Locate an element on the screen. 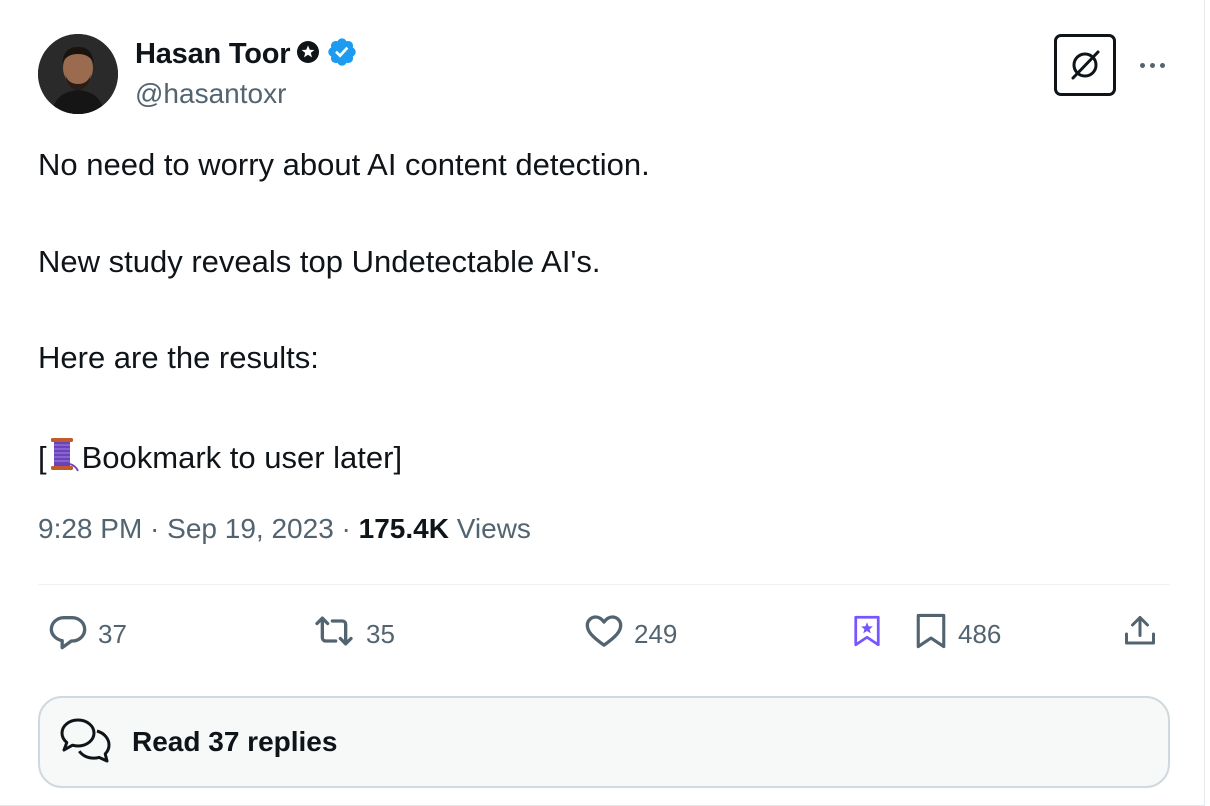 The image size is (1210, 806). grok-bookmark-icon is located at coordinates (867, 634).